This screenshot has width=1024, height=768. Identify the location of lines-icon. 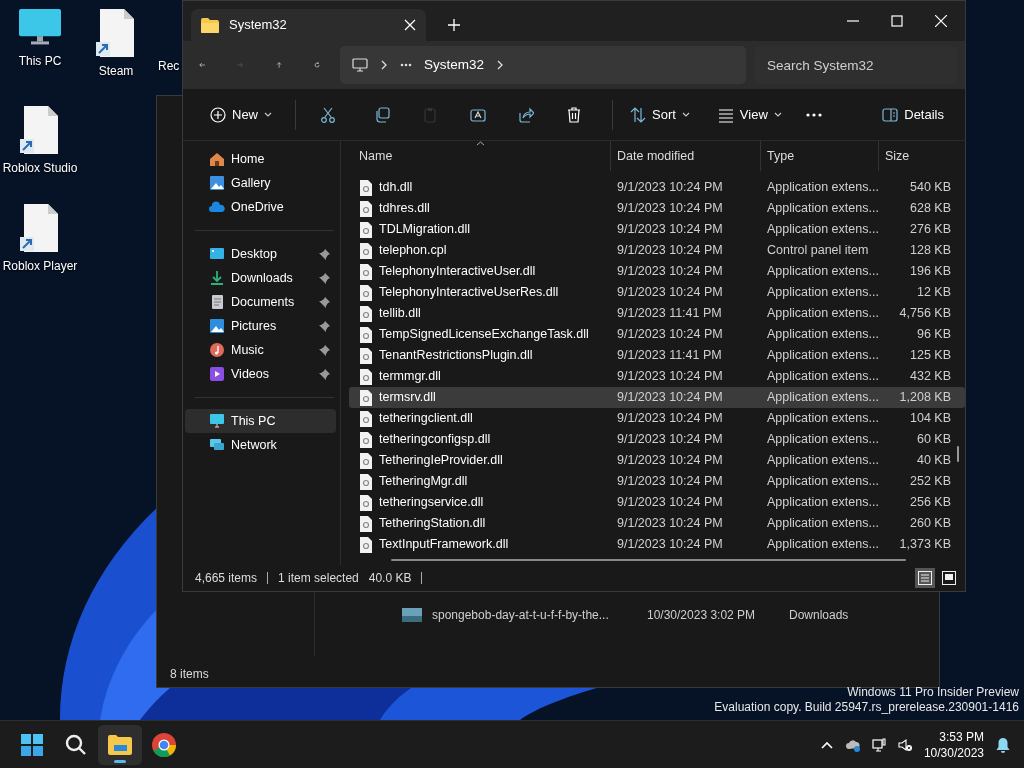
(725, 114).